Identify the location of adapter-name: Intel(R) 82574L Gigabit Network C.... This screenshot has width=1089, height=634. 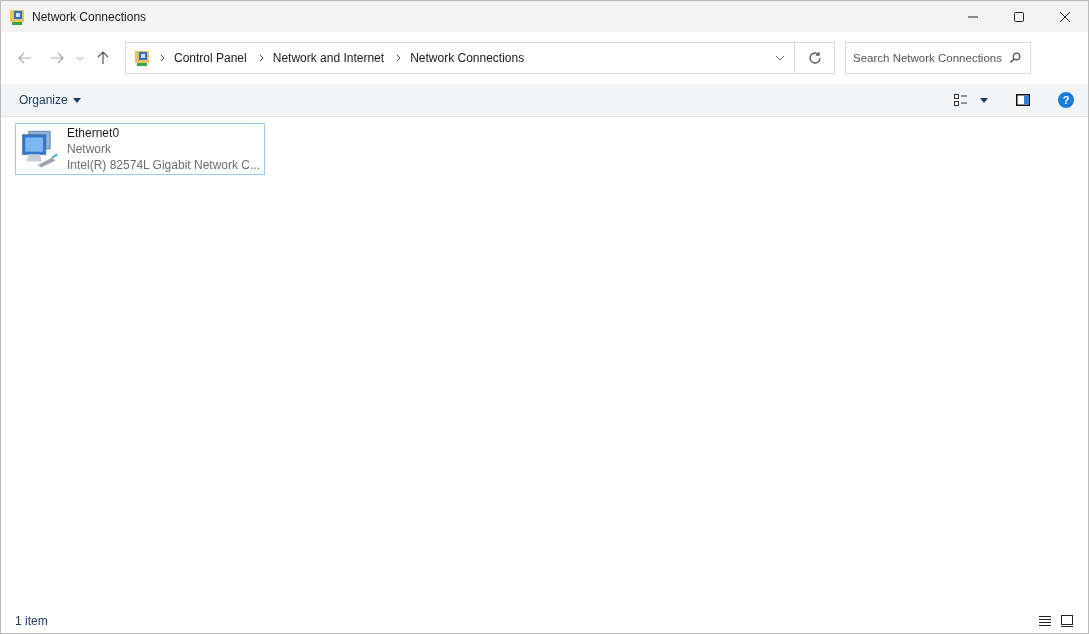
(163, 165).